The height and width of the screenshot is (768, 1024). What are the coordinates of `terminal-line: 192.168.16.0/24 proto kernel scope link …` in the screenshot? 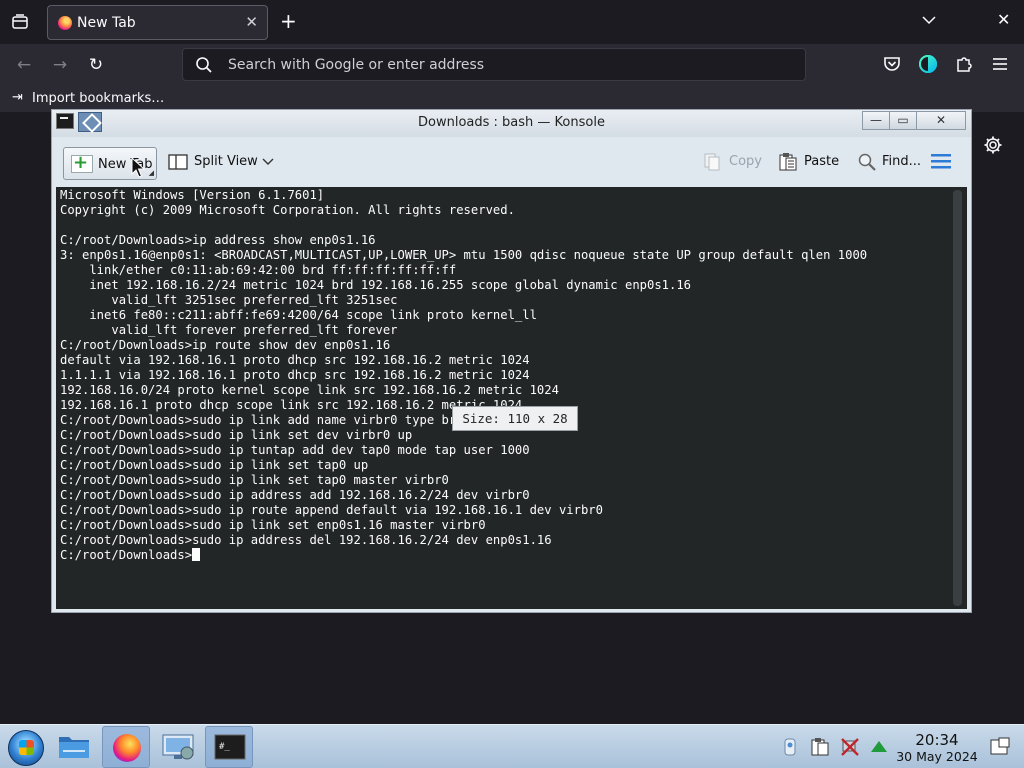 It's located at (309, 390).